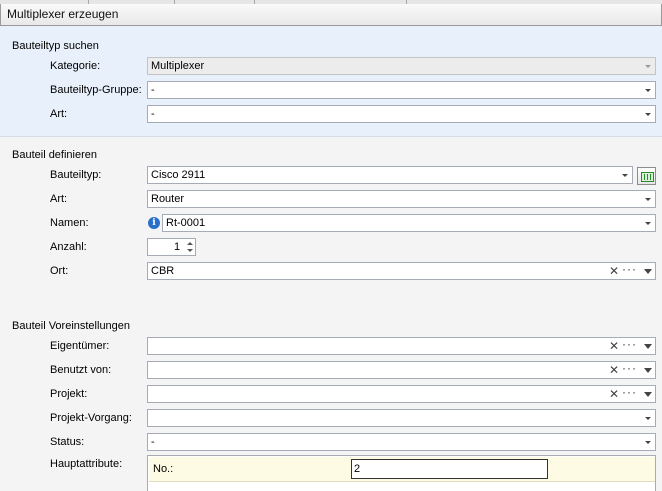 The height and width of the screenshot is (491, 662). Describe the element at coordinates (69, 394) in the screenshot. I see `projekt-label: Projekt:` at that location.